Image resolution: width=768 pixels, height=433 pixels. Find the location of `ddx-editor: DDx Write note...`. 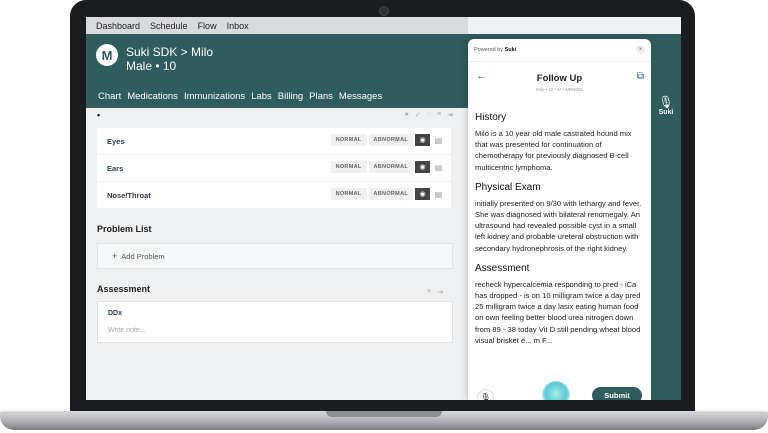

ddx-editor: DDx Write note... is located at coordinates (275, 322).